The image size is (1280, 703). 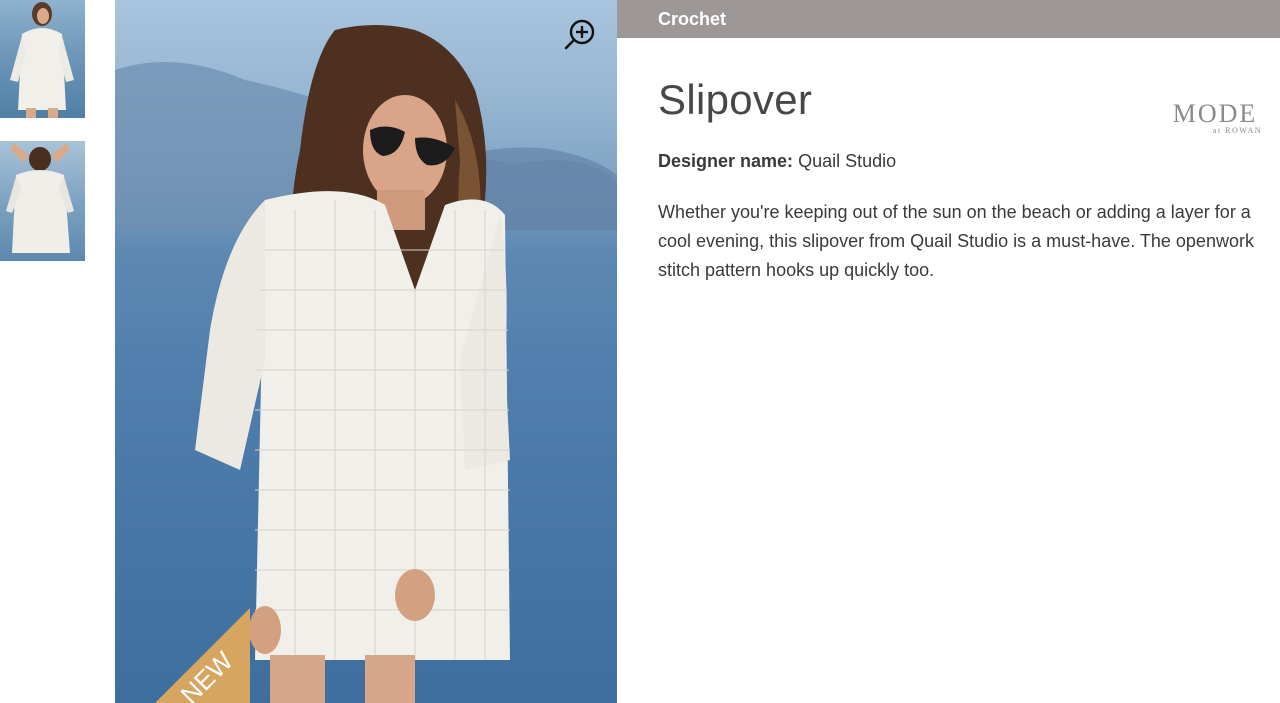 I want to click on category-label: Crochet, so click(x=692, y=19).